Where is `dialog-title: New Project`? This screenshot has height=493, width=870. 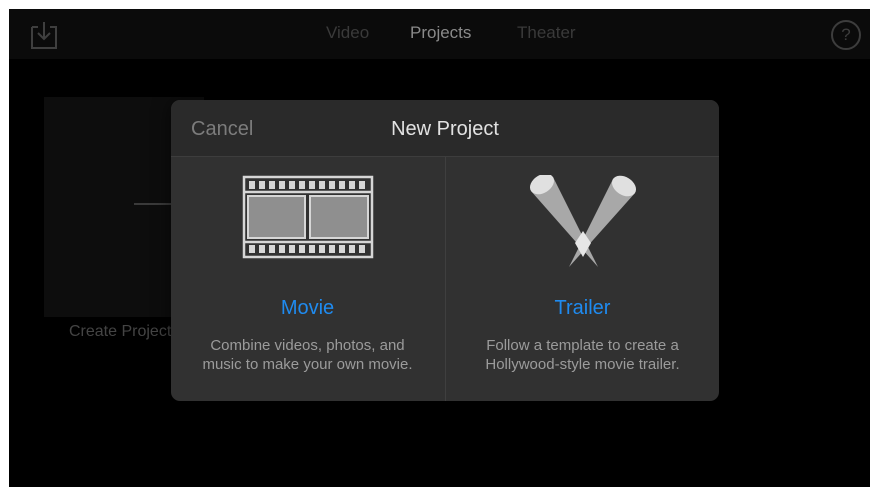 dialog-title: New Project is located at coordinates (445, 129).